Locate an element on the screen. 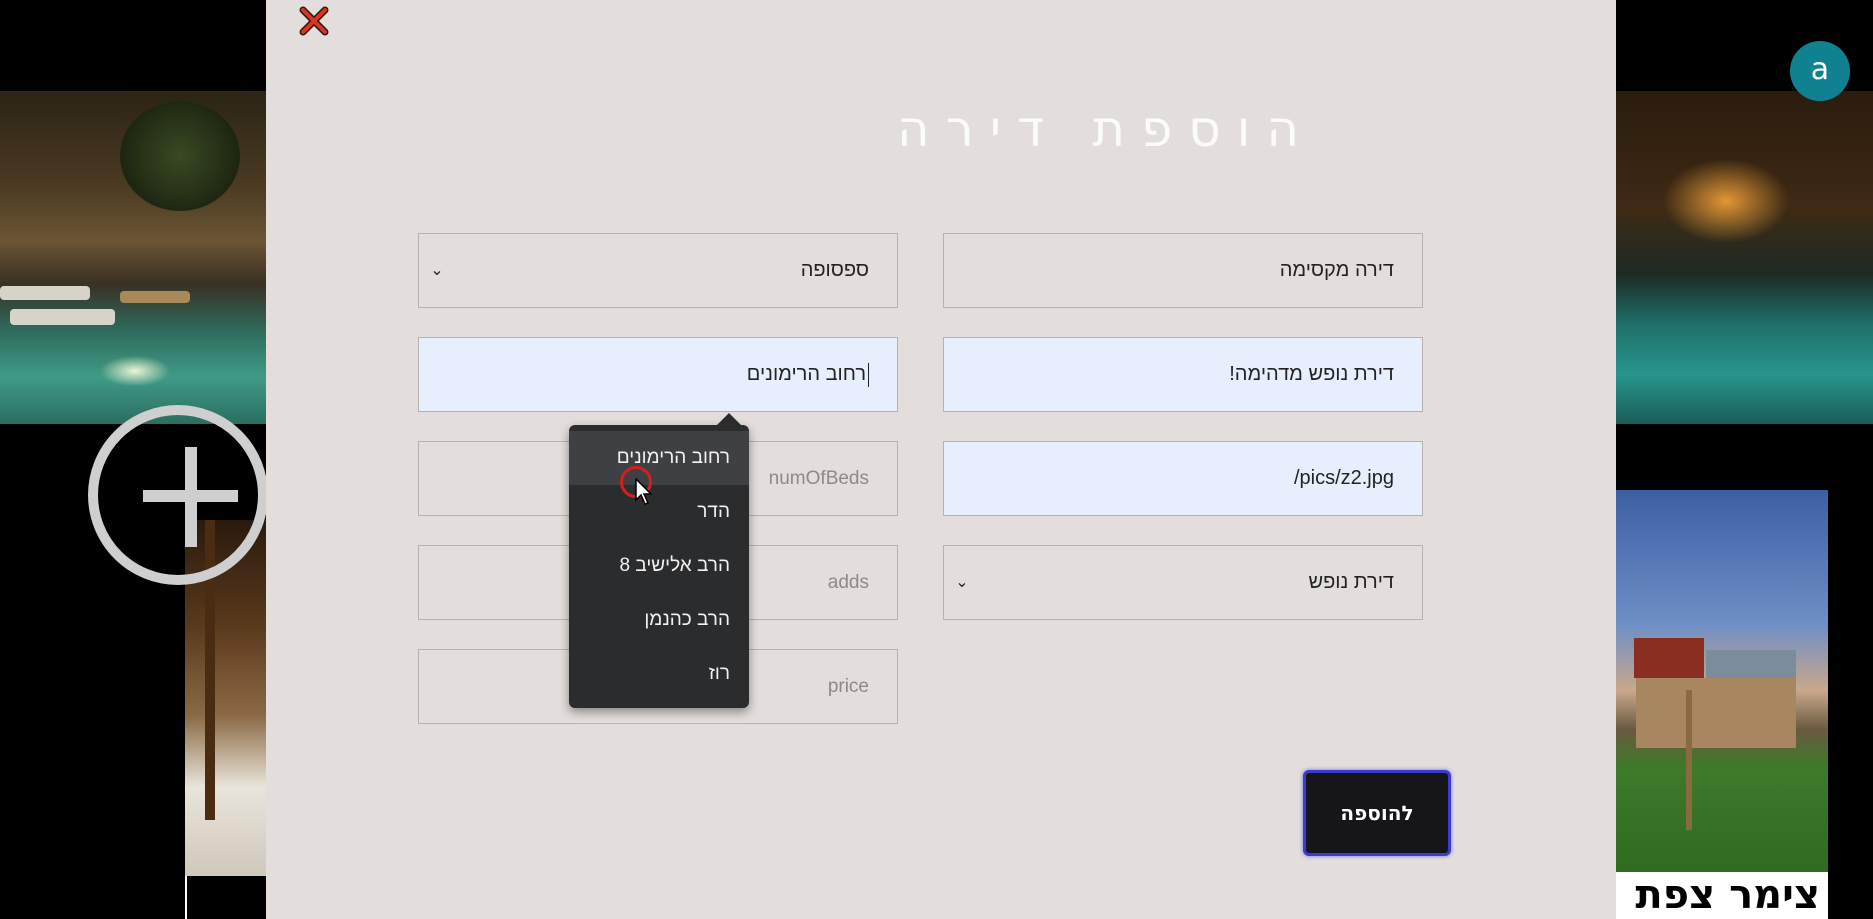  background-photo-pool-left is located at coordinates (133, 257).